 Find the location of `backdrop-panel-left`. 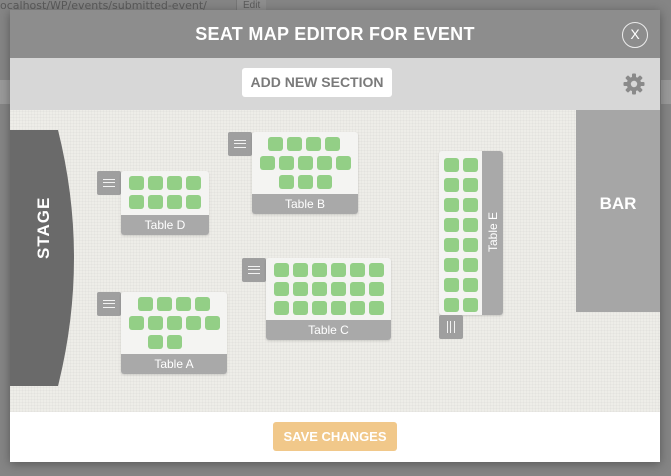

backdrop-panel-left is located at coordinates (5, 92).